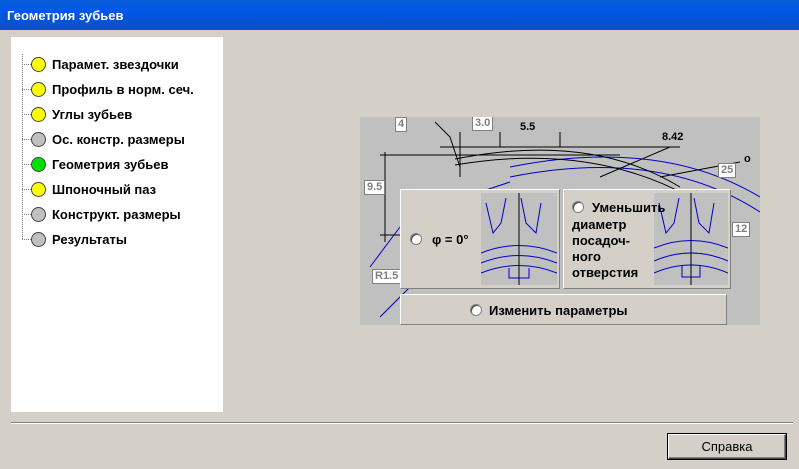  I want to click on tree-item-label: Парамет. звездочки, so click(115, 64).